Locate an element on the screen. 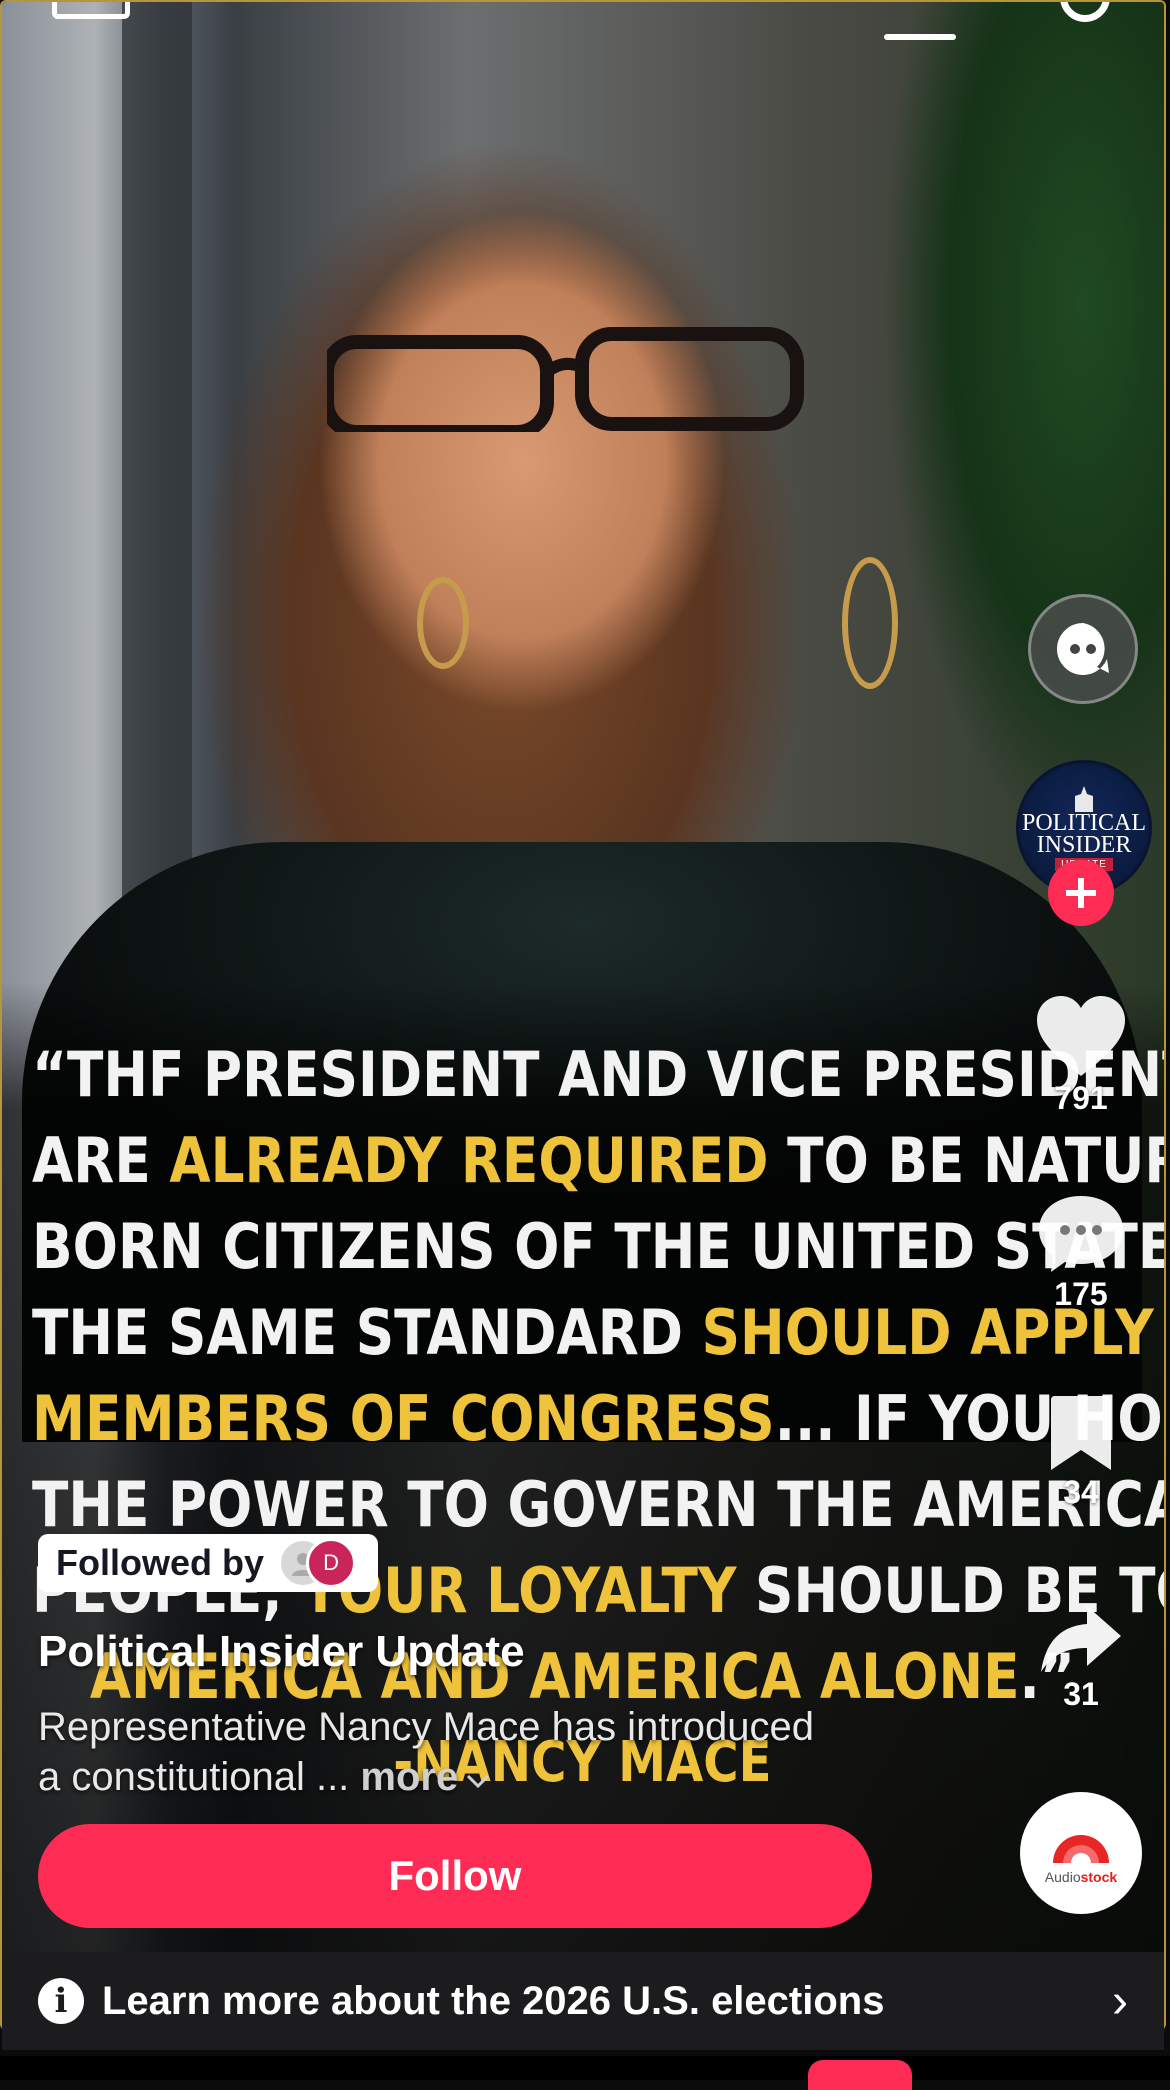 The height and width of the screenshot is (2090, 1170). follow-plus-button is located at coordinates (1081, 893).